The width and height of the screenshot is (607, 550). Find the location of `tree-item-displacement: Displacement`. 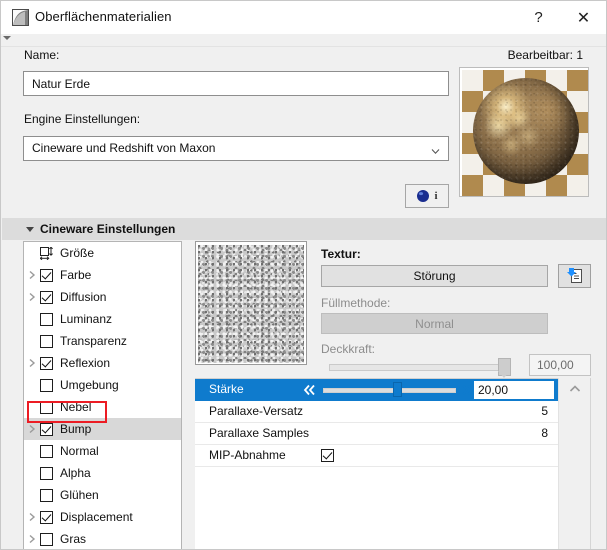

tree-item-displacement: Displacement is located at coordinates (102, 517).